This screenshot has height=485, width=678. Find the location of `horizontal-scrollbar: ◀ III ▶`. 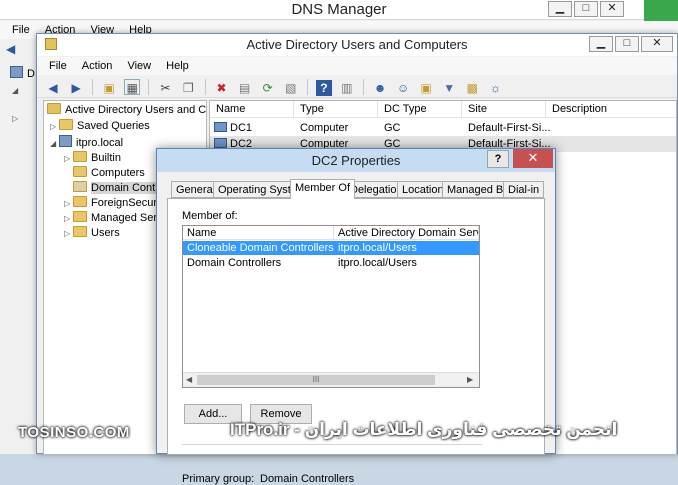

horizontal-scrollbar: ◀ III ▶ is located at coordinates (331, 379).